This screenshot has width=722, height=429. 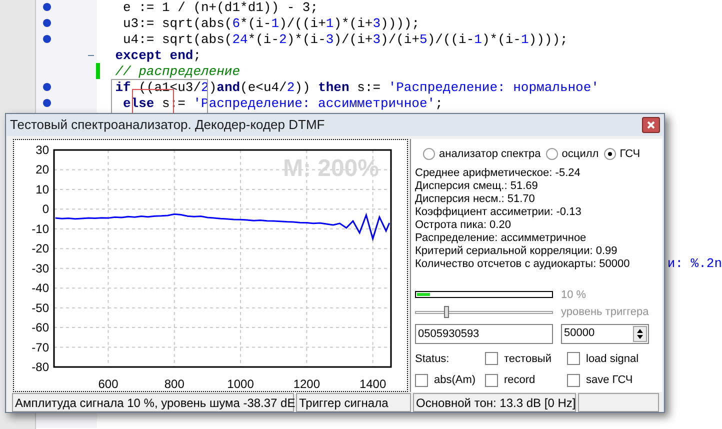 What do you see at coordinates (630, 154) in the screenshot?
I see `radio-label: ГСЧ` at bounding box center [630, 154].